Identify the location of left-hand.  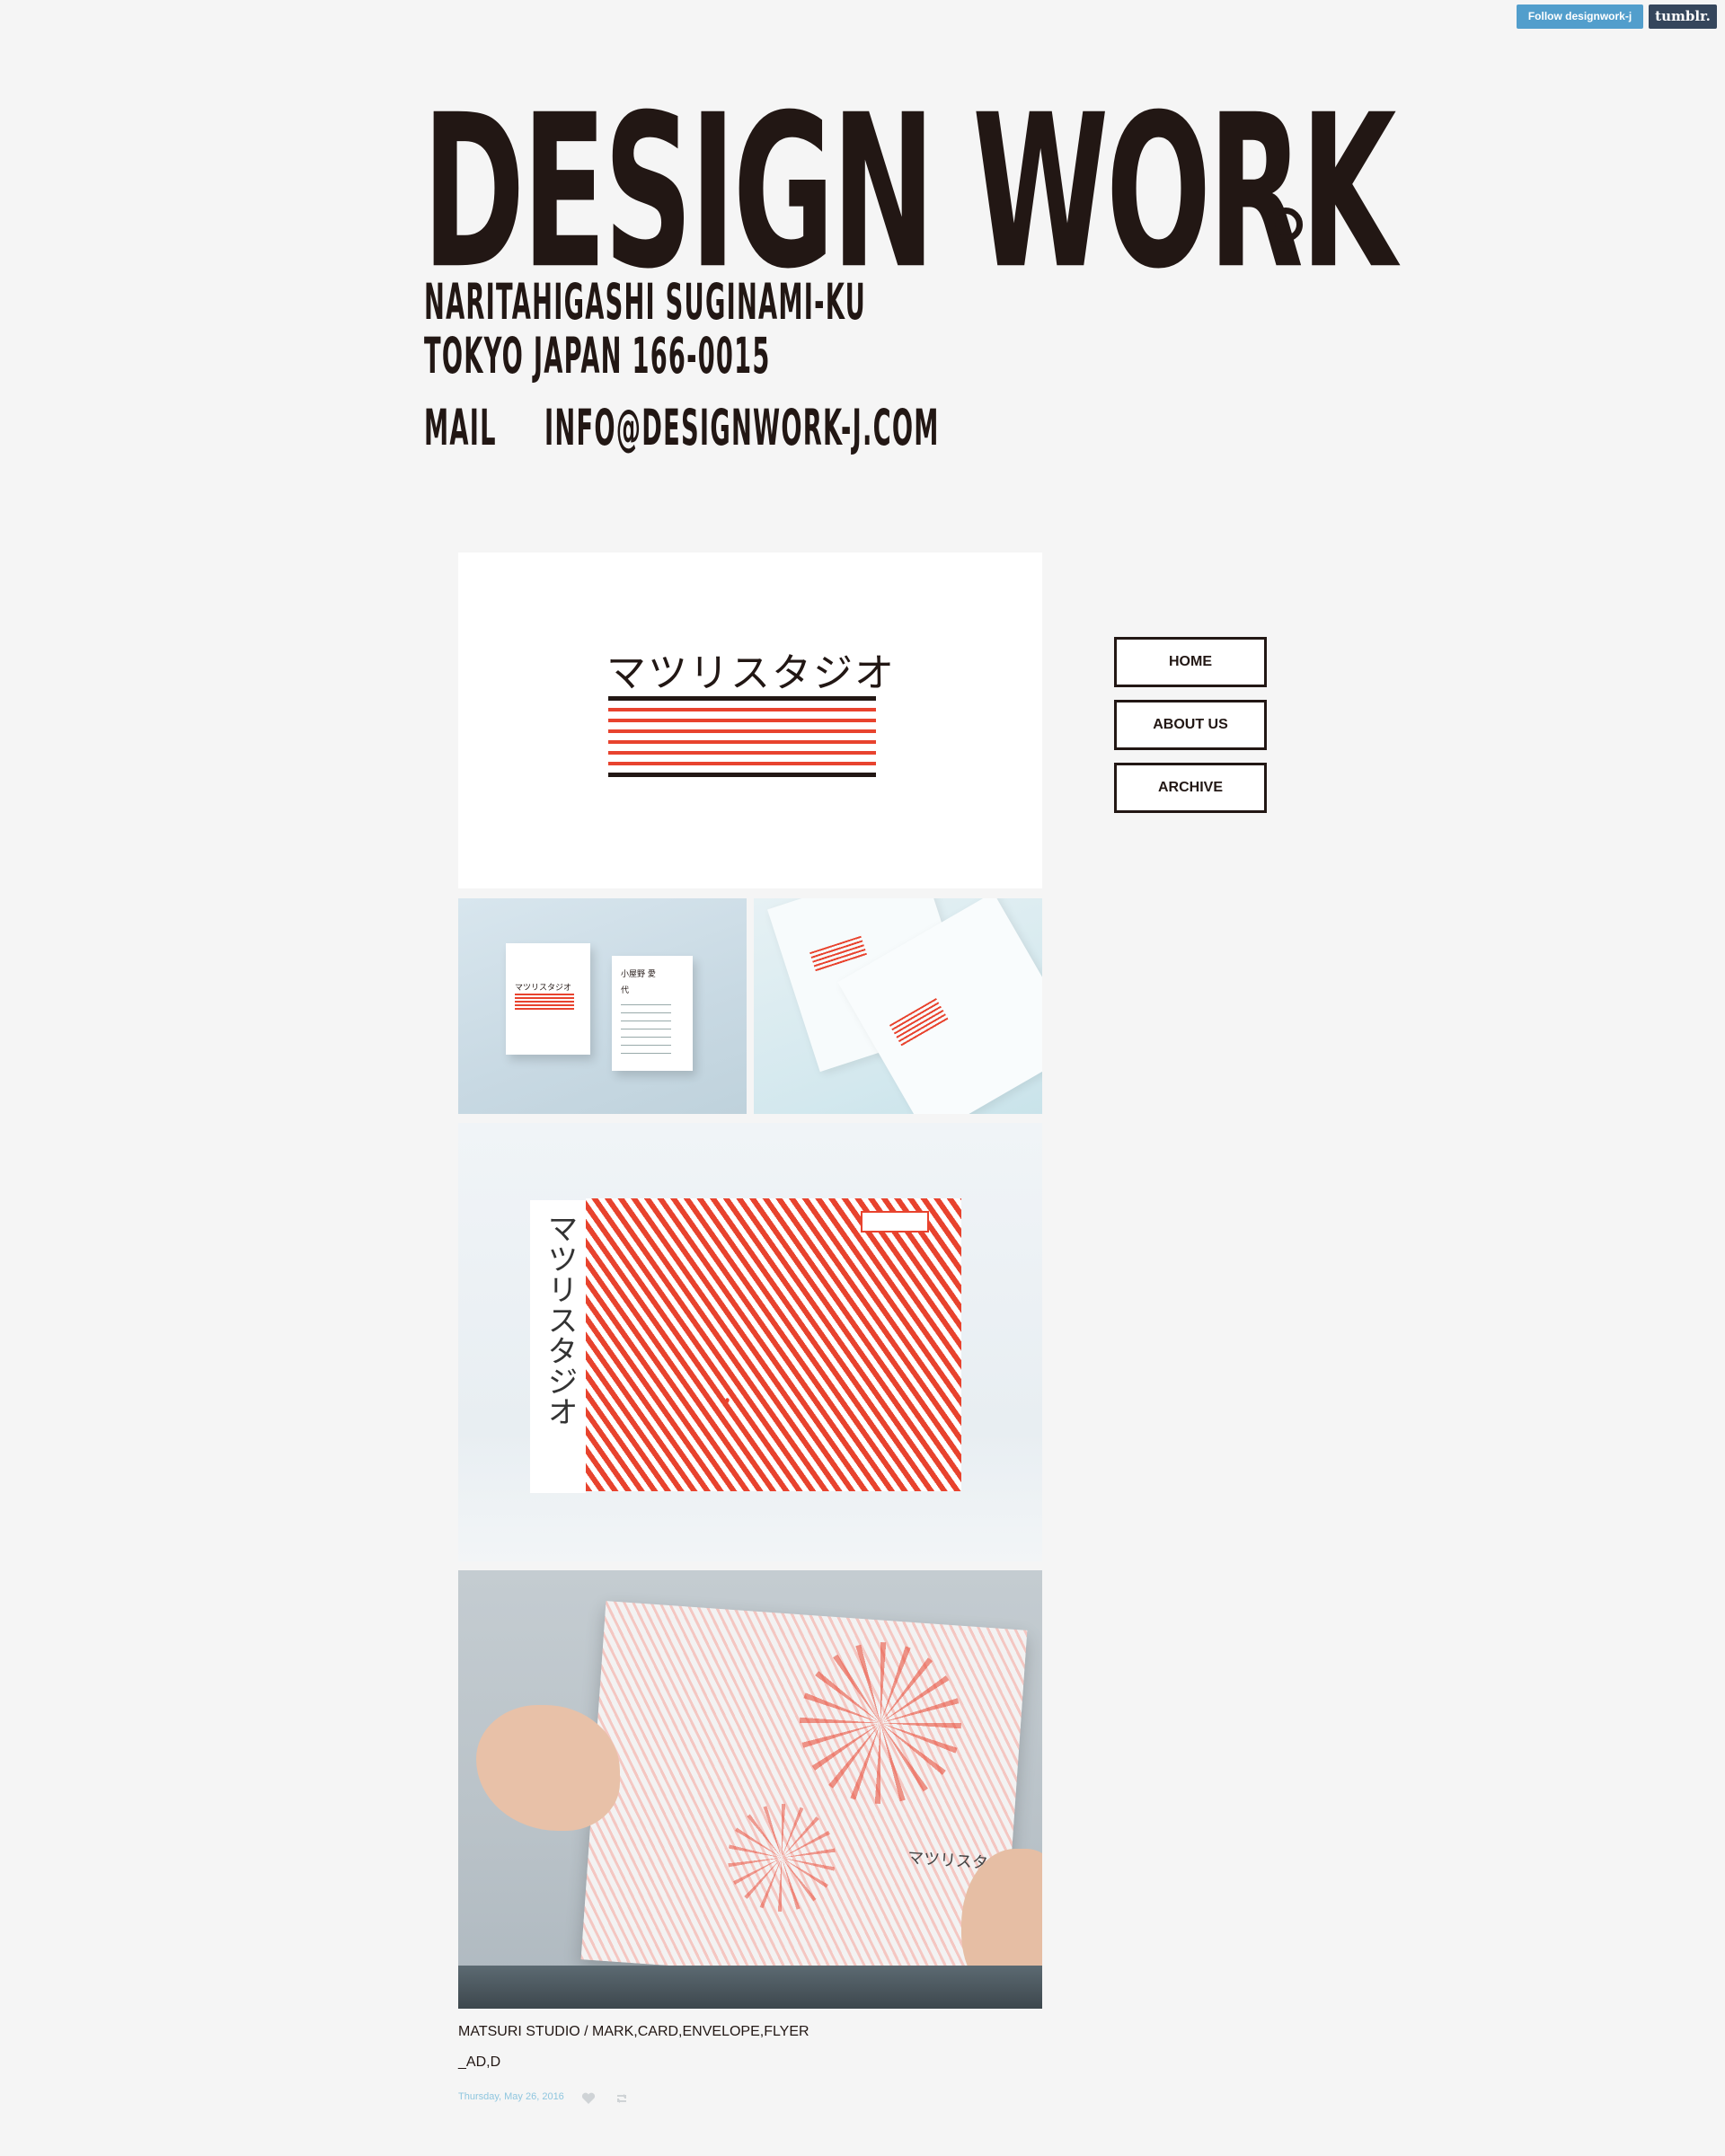
(548, 1768).